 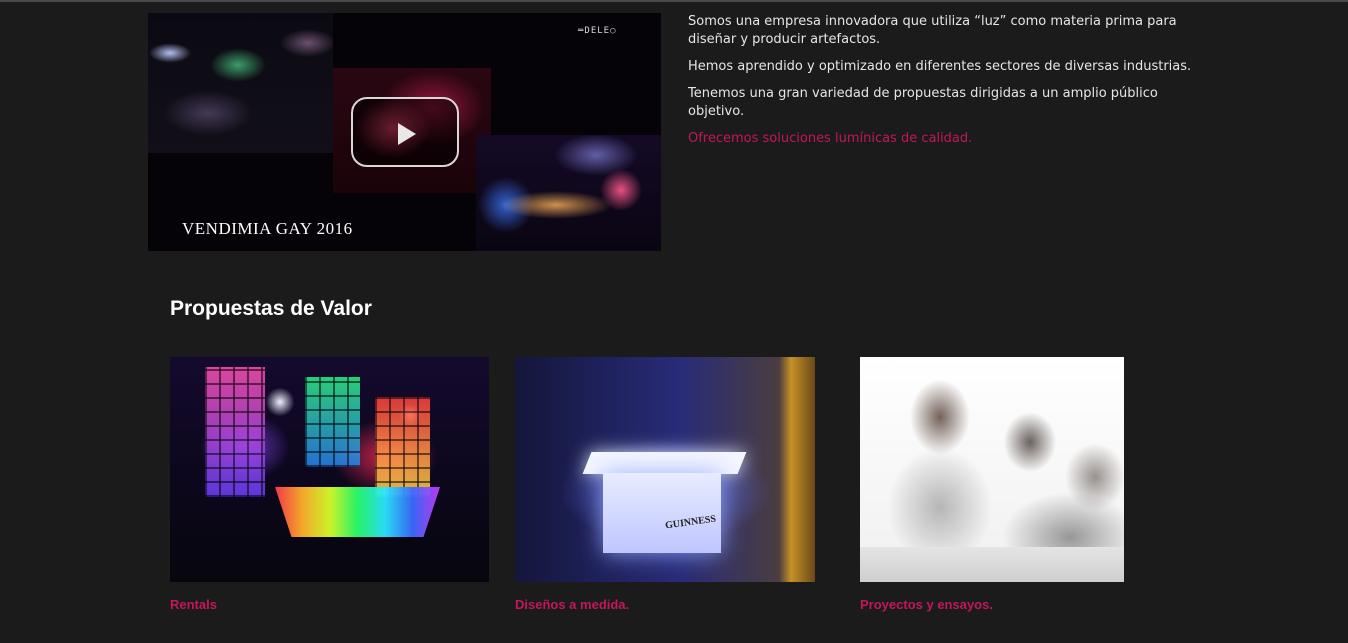 What do you see at coordinates (597, 31) in the screenshot?
I see `video-watermark: ═DELE○` at bounding box center [597, 31].